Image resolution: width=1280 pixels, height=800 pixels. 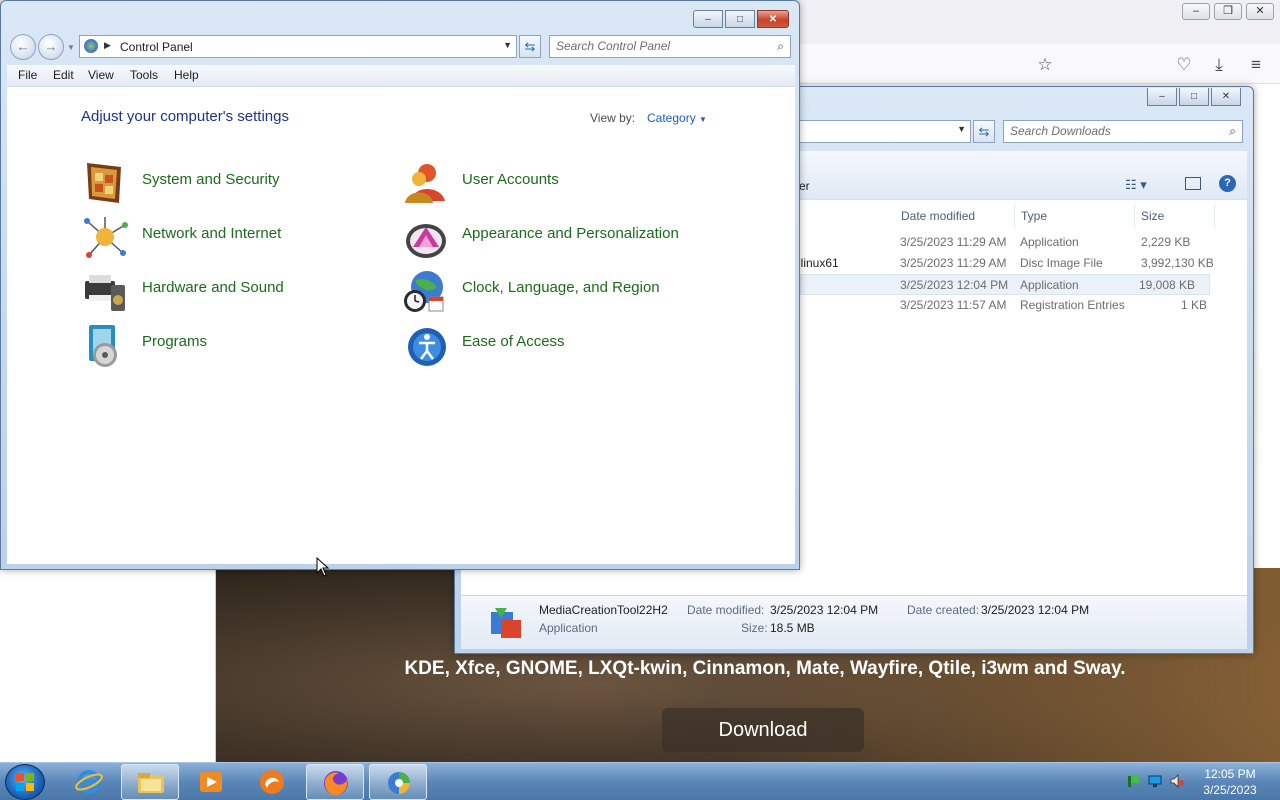 What do you see at coordinates (1230, 782) in the screenshot?
I see `taskbar-clock: 12:05 PM 3/25/2023` at bounding box center [1230, 782].